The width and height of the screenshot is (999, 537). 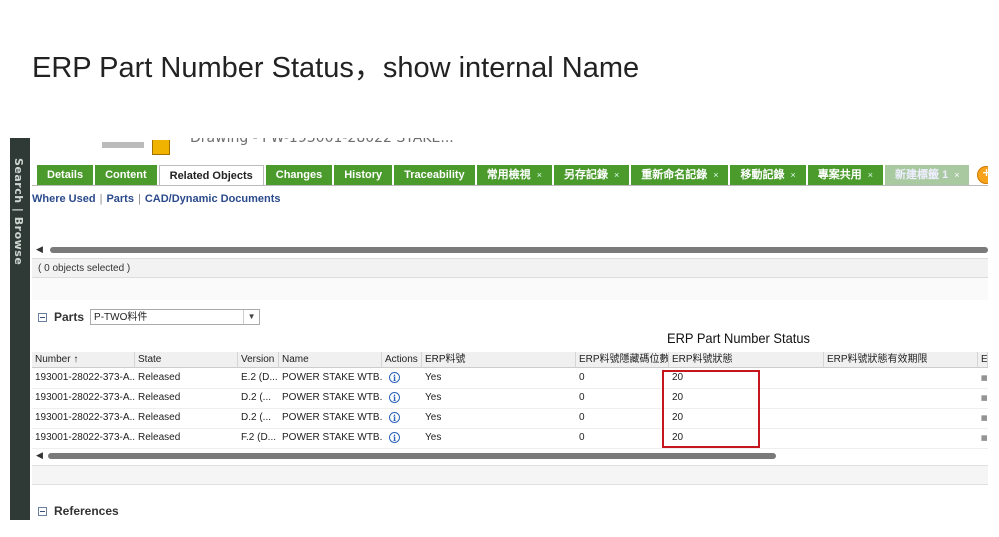 What do you see at coordinates (175, 317) in the screenshot?
I see `view-select: P-TWO料件 ▼` at bounding box center [175, 317].